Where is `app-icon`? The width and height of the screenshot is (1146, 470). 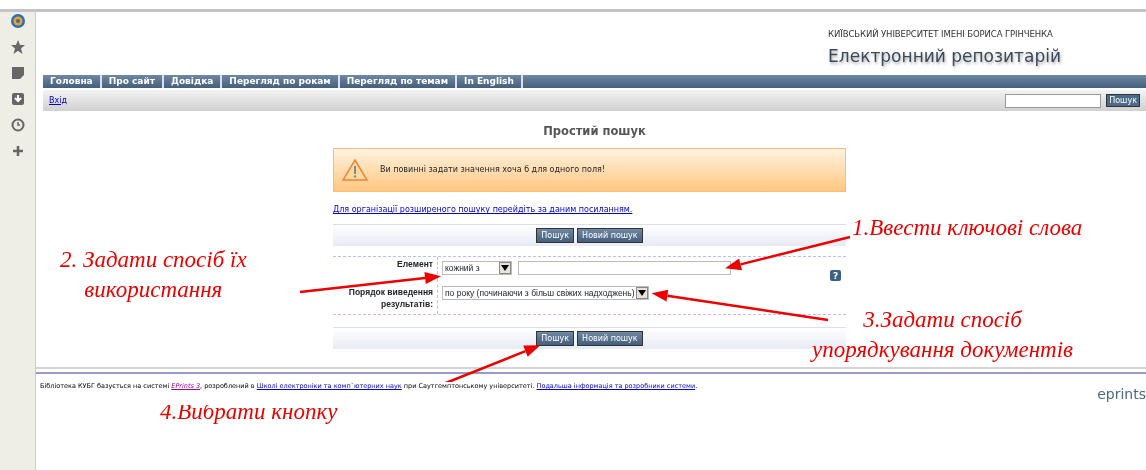
app-icon is located at coordinates (17, 21).